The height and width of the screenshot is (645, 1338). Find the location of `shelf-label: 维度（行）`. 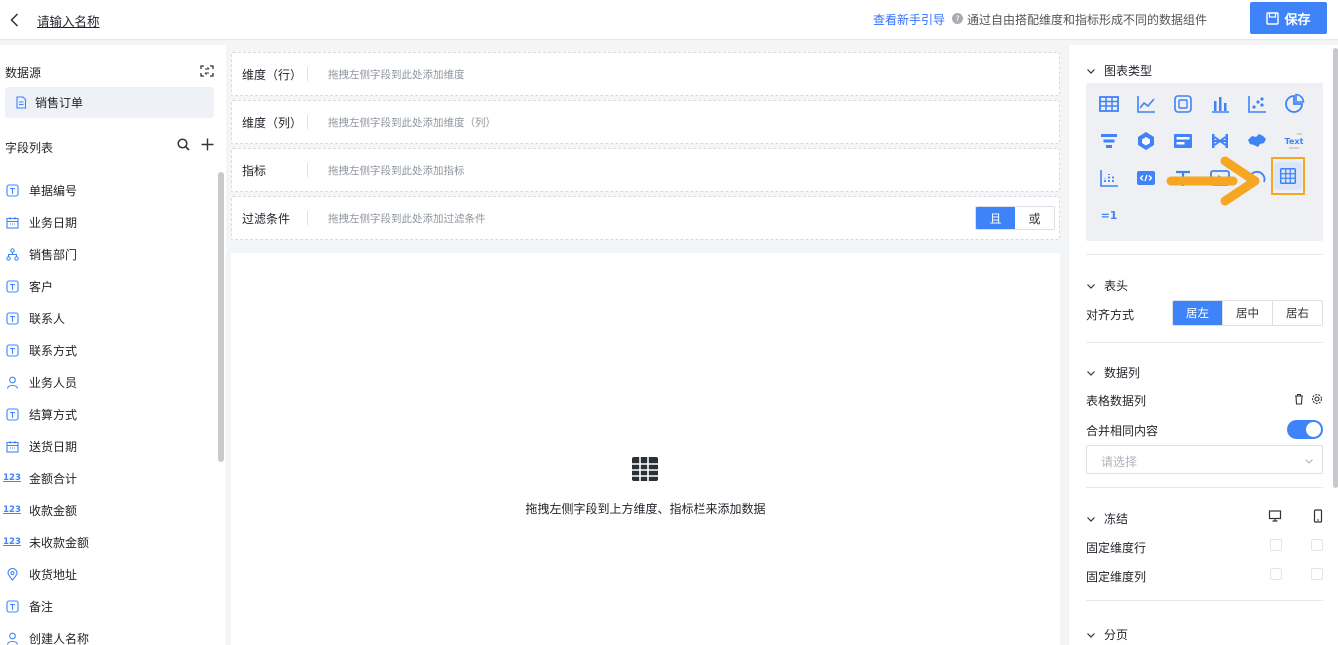

shelf-label: 维度（行） is located at coordinates (272, 74).